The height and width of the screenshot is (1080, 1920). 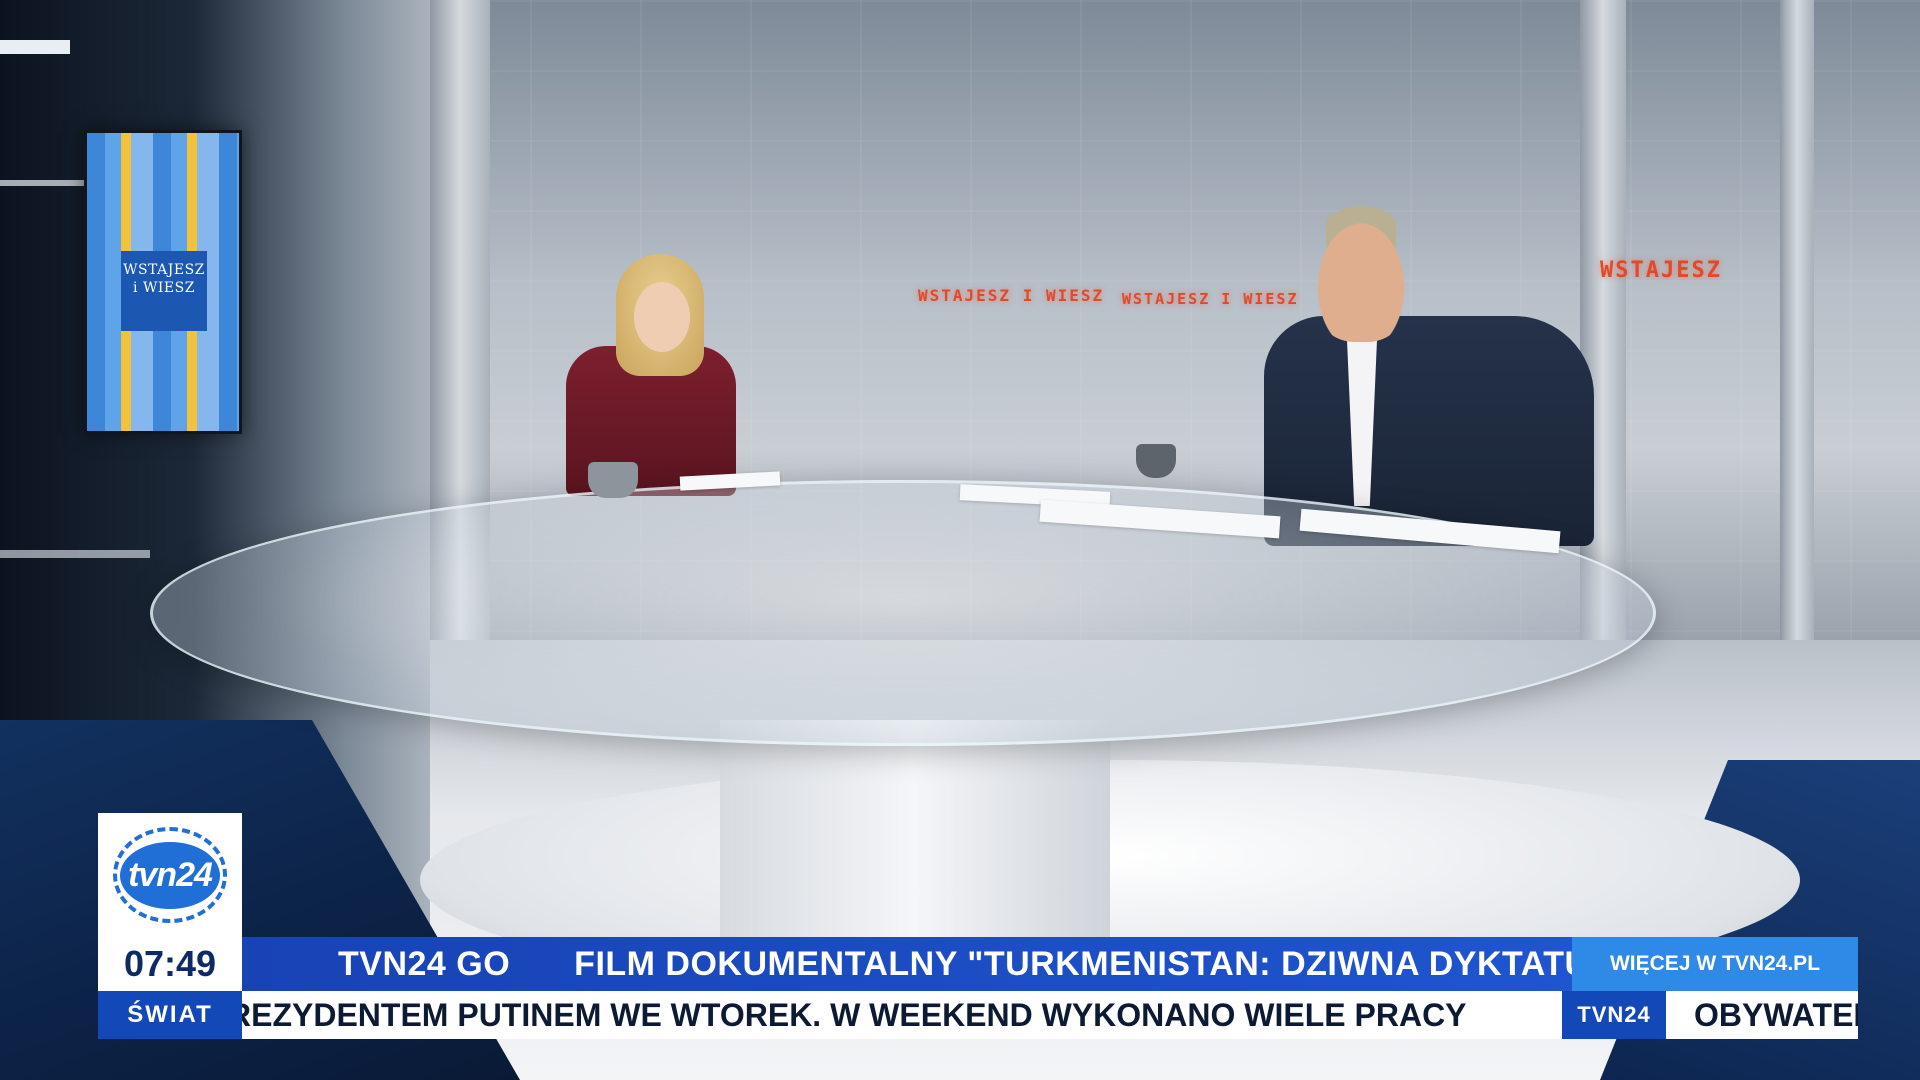 What do you see at coordinates (662, 317) in the screenshot?
I see `presenter-female-face` at bounding box center [662, 317].